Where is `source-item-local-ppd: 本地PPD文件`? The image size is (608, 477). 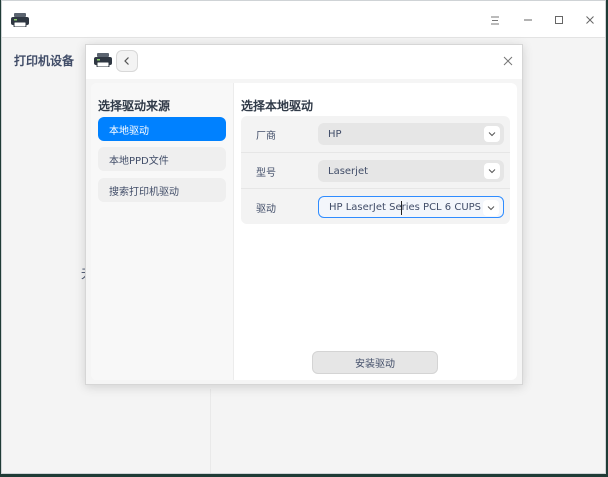
source-item-local-ppd: 本地PPD文件 is located at coordinates (162, 159).